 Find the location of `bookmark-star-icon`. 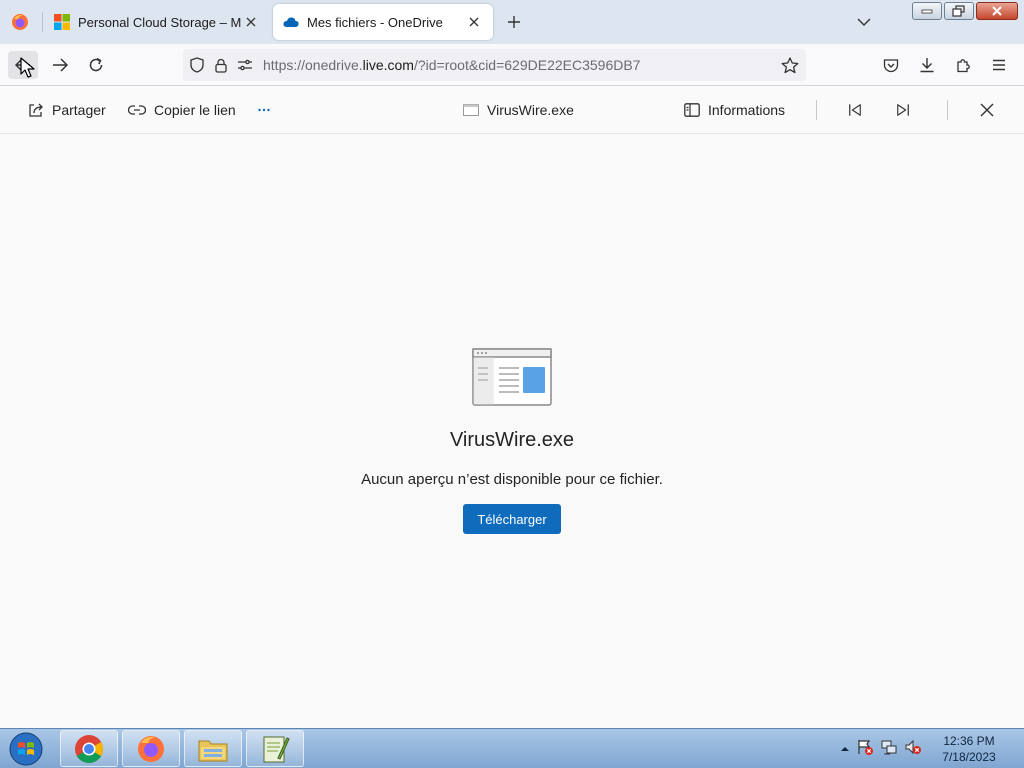

bookmark-star-icon is located at coordinates (790, 65).